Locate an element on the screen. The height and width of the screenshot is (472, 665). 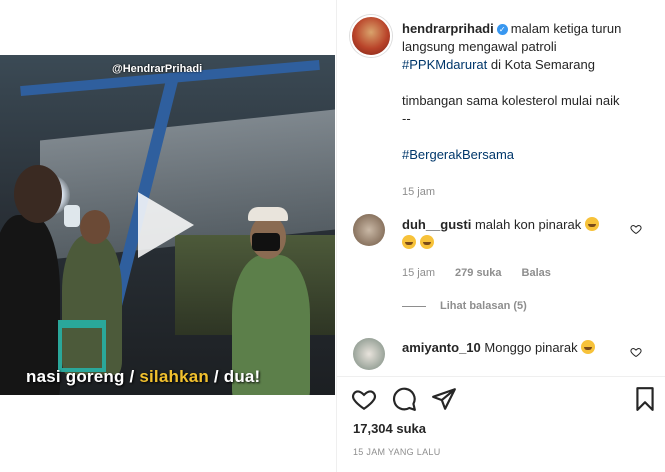
comment-likes: 279 suka is located at coordinates (478, 273).